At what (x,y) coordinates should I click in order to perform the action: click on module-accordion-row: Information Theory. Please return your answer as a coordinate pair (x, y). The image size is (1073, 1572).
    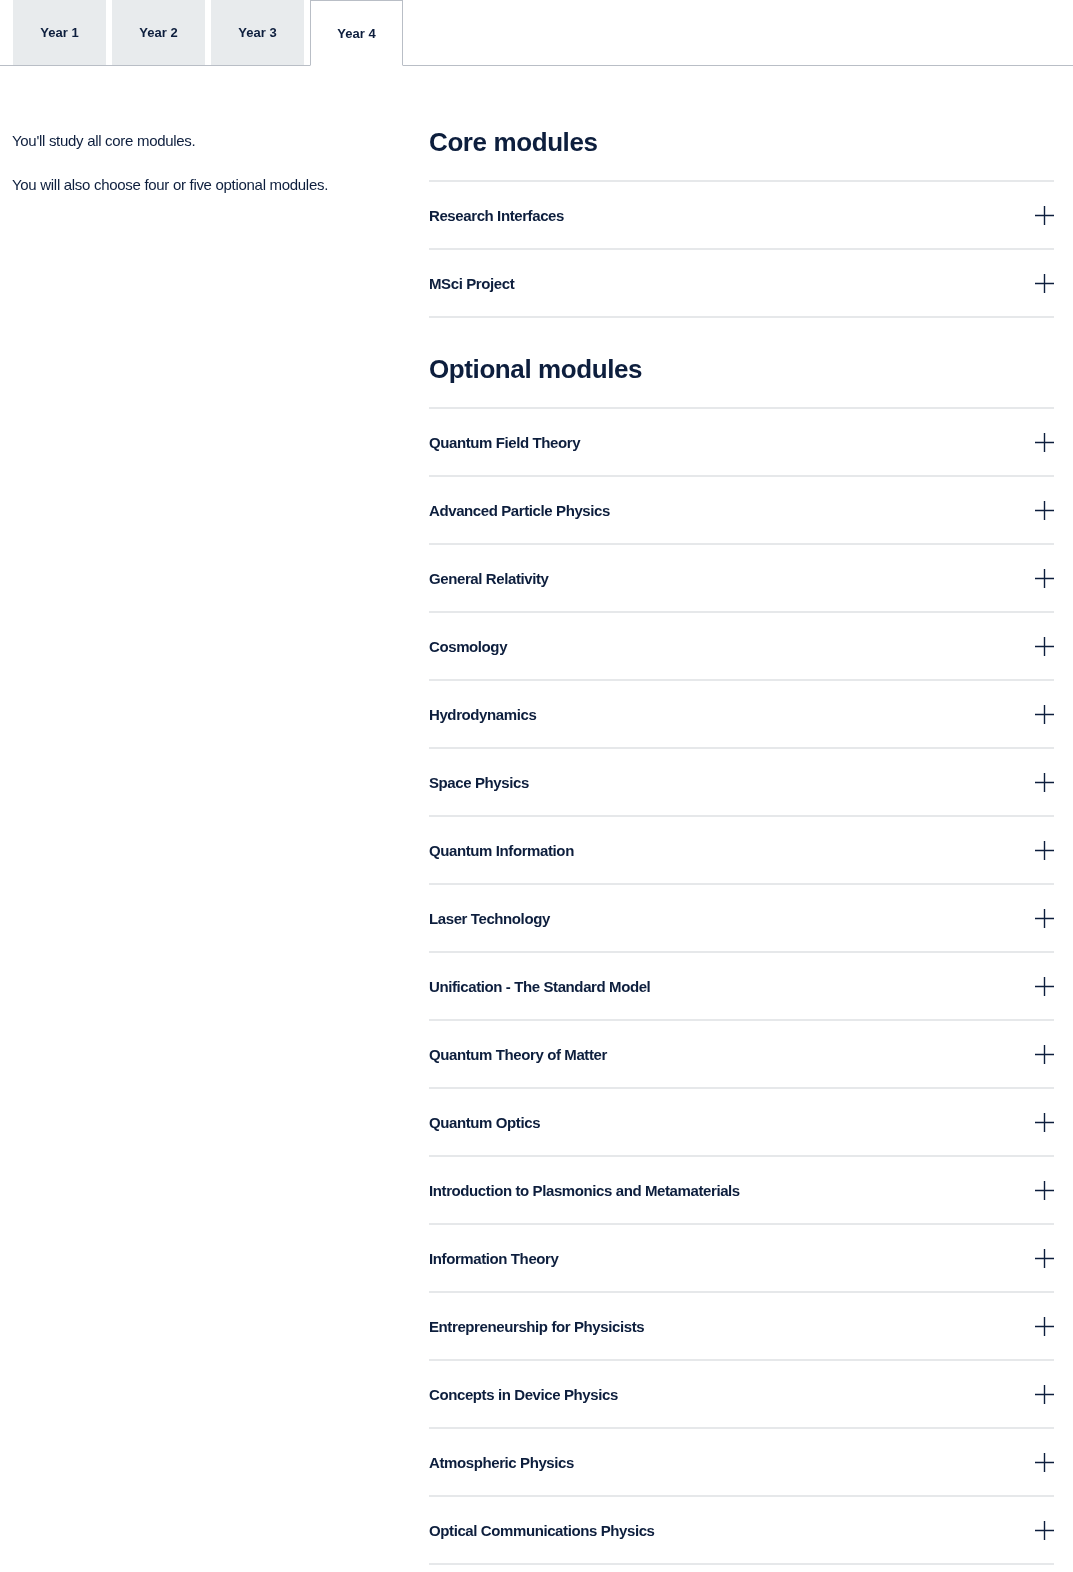
    Looking at the image, I should click on (741, 1257).